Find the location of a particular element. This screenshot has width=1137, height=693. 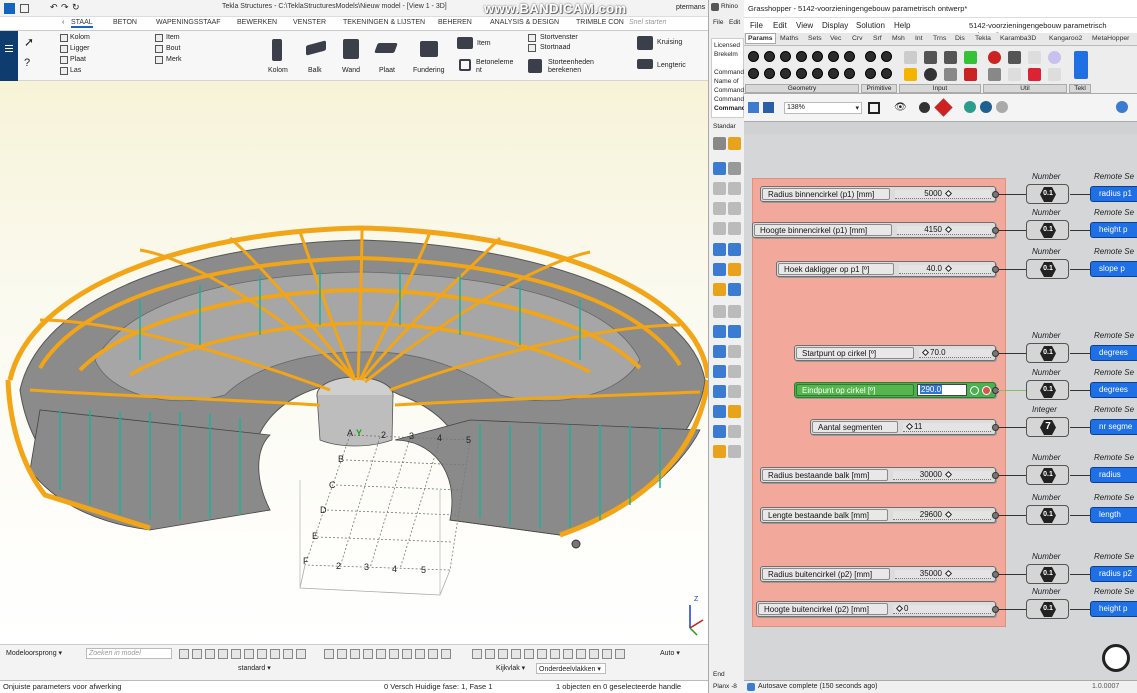

param-9-icon is located at coordinates (769, 73).